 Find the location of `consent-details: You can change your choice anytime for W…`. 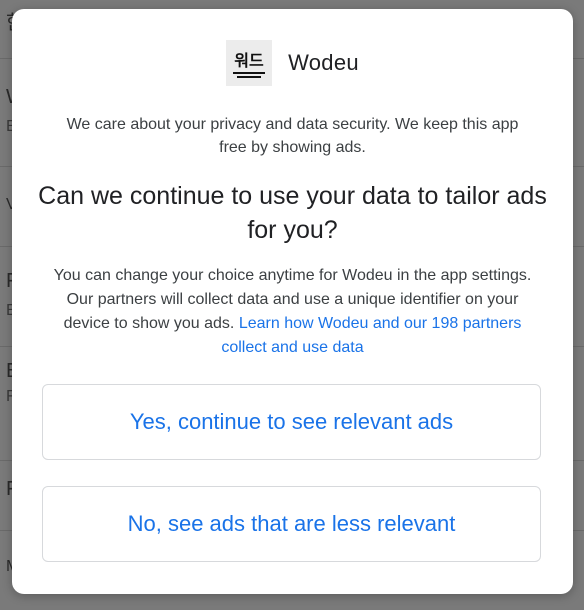

consent-details: You can change your choice anytime for W… is located at coordinates (292, 312).